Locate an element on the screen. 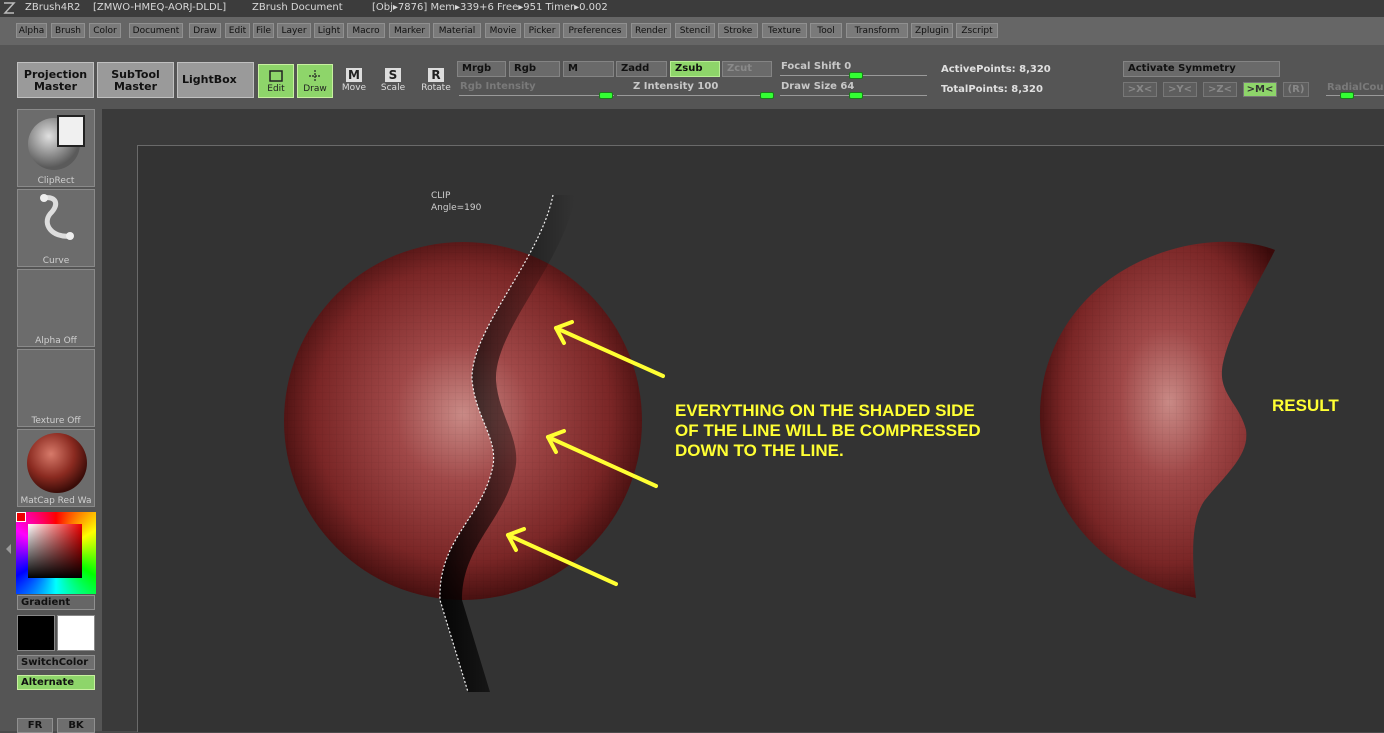 This screenshot has width=1384, height=733. clip-angle: Angle=190 is located at coordinates (456, 208).